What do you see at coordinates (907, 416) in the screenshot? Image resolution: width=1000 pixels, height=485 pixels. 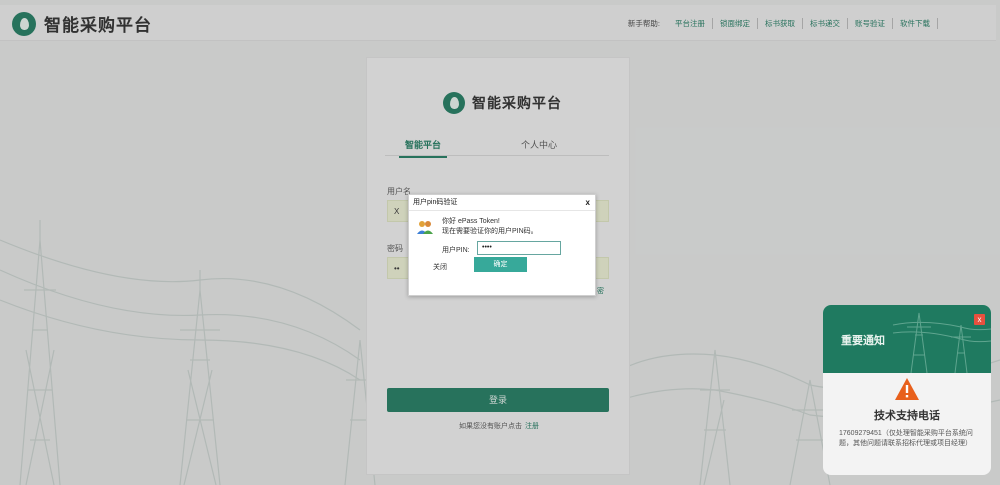 I see `notice-subtitle: 技术支持电话` at bounding box center [907, 416].